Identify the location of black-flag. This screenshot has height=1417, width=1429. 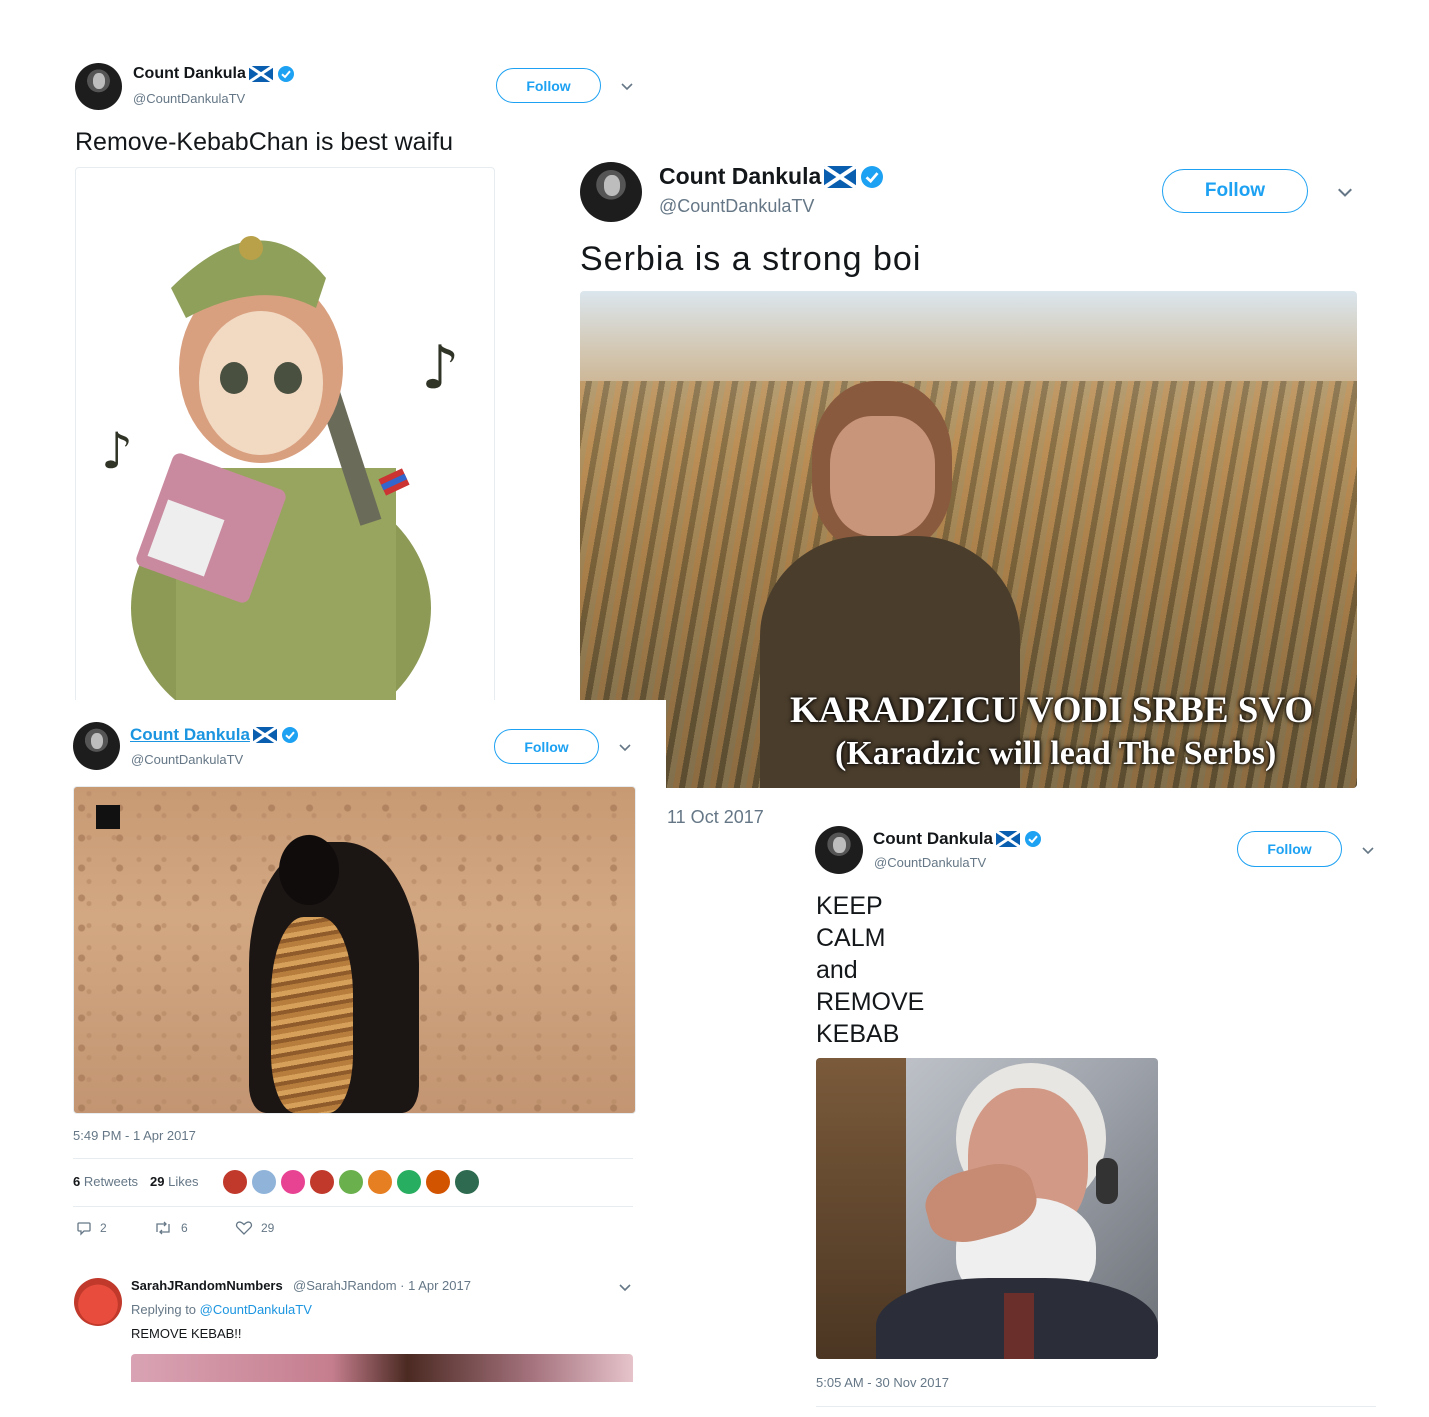
(108, 817).